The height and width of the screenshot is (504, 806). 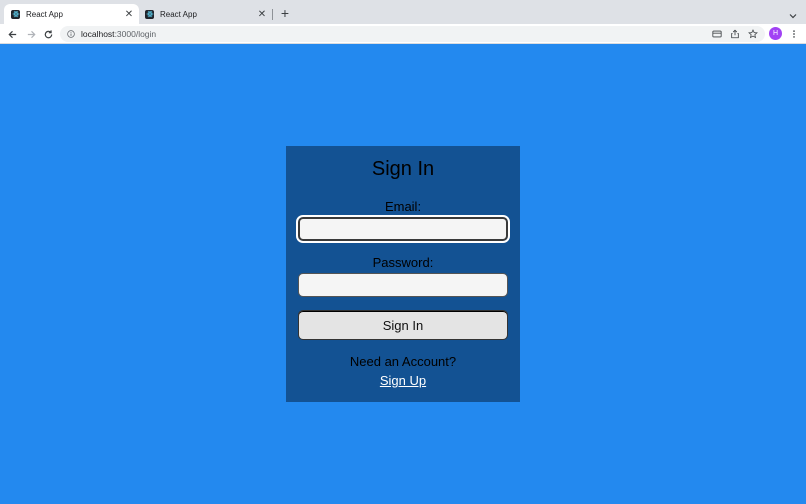 I want to click on card-icon, so click(x=717, y=34).